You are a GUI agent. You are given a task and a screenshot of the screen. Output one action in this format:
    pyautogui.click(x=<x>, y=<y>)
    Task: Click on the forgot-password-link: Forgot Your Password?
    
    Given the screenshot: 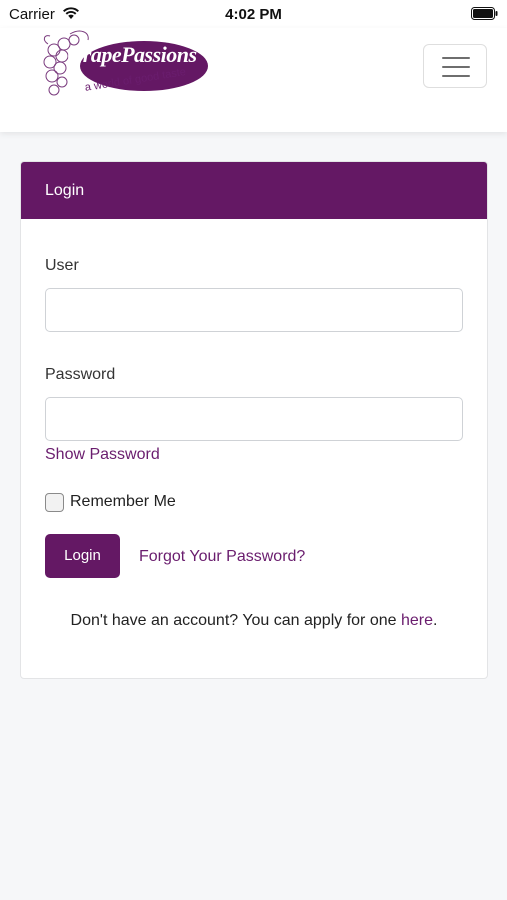 What is the action you would take?
    pyautogui.click(x=222, y=557)
    